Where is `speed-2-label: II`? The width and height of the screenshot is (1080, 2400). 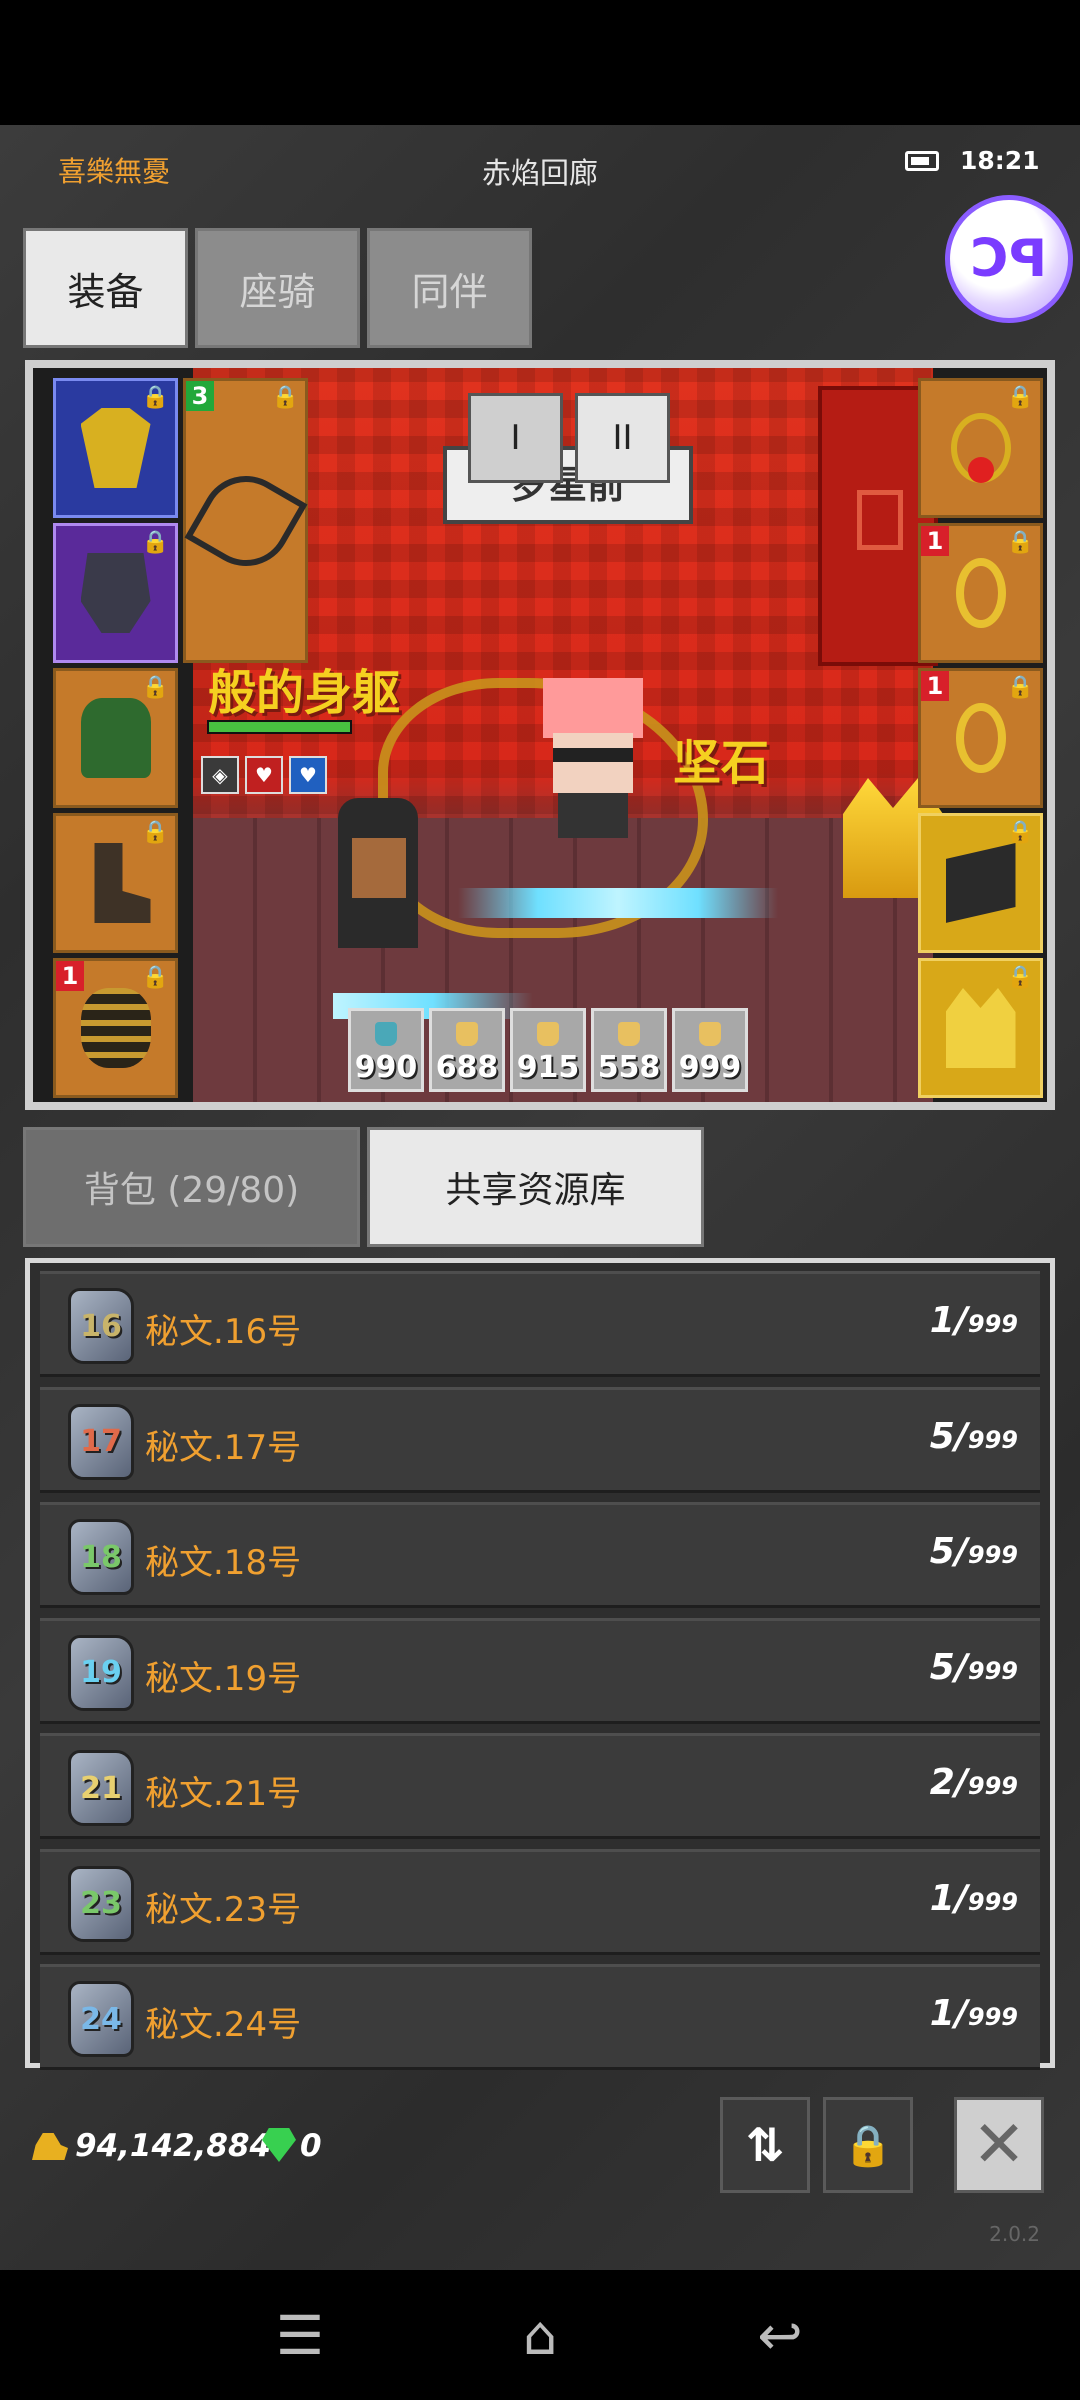
speed-2-label: II is located at coordinates (622, 438).